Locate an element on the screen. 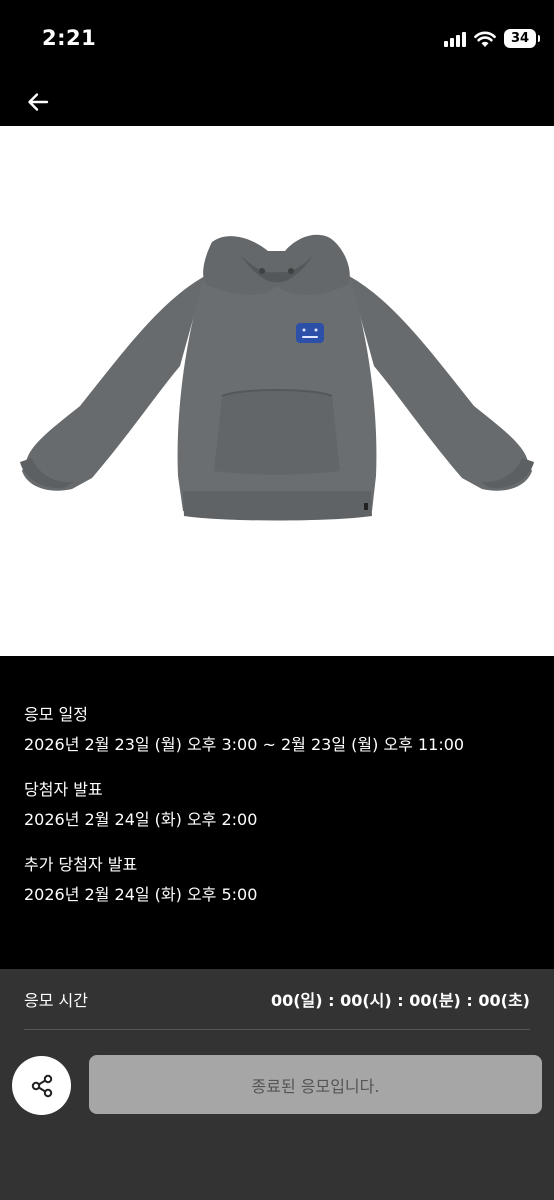  entry-schedule-title: 응모 일정 is located at coordinates (56, 714).